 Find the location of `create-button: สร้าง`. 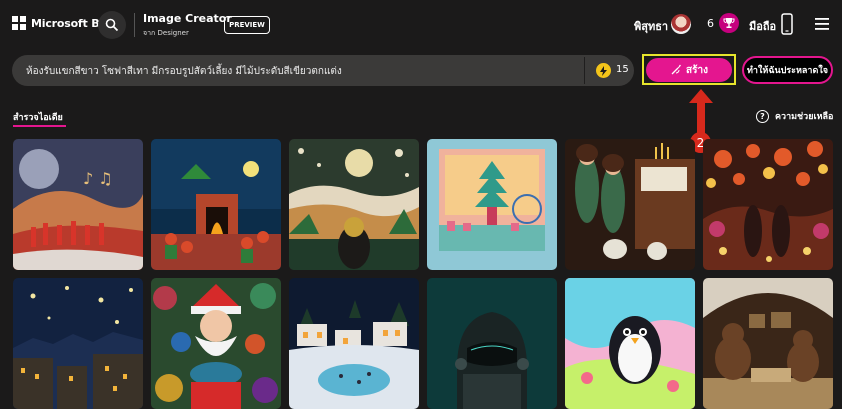

create-button: สร้าง is located at coordinates (689, 70).